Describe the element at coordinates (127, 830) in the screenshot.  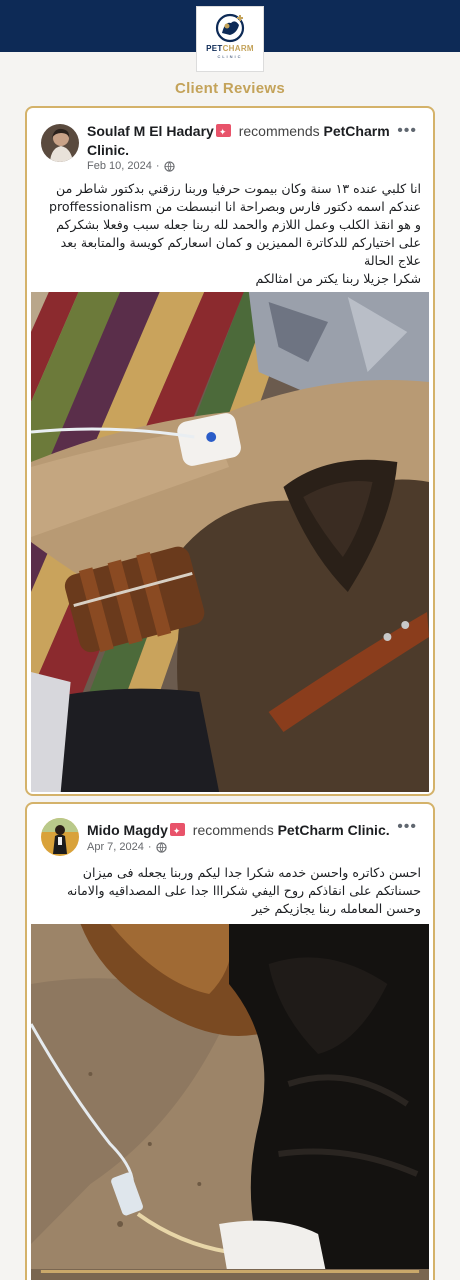
I see `author-name: Mido Magdy` at that location.